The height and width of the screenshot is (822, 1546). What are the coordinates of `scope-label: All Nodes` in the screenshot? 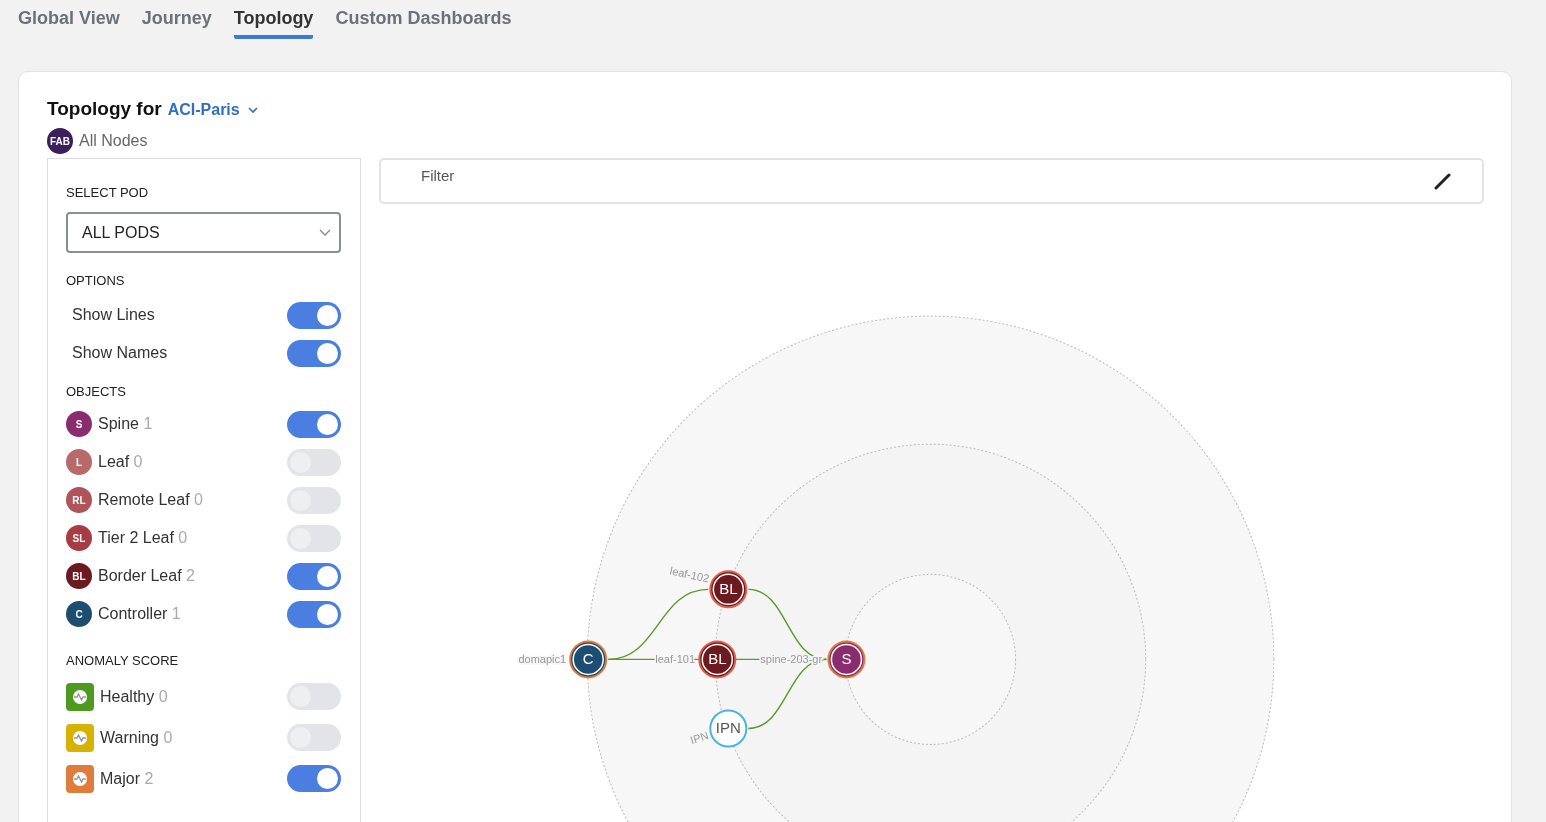 It's located at (113, 141).